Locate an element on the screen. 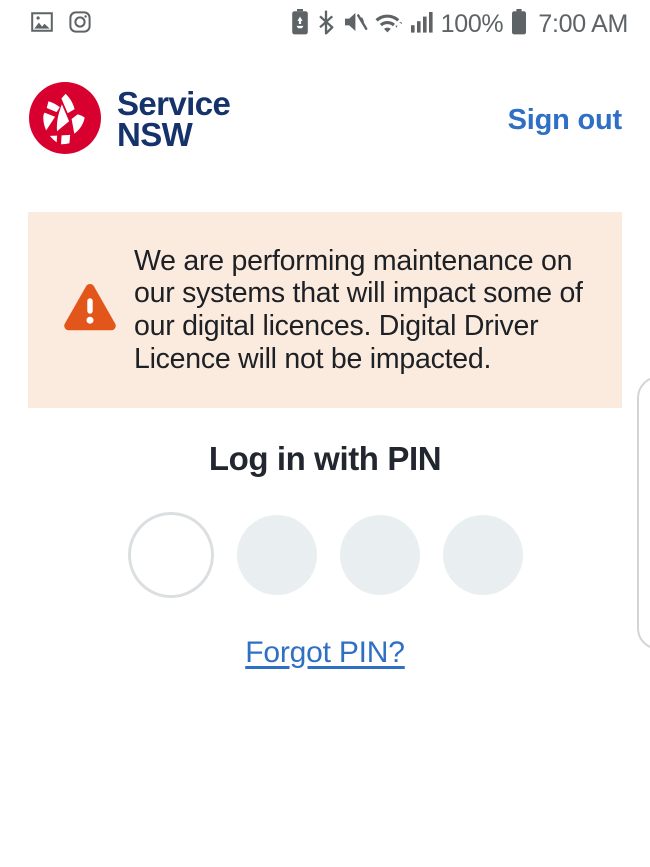  pin-input is located at coordinates (325, 555).